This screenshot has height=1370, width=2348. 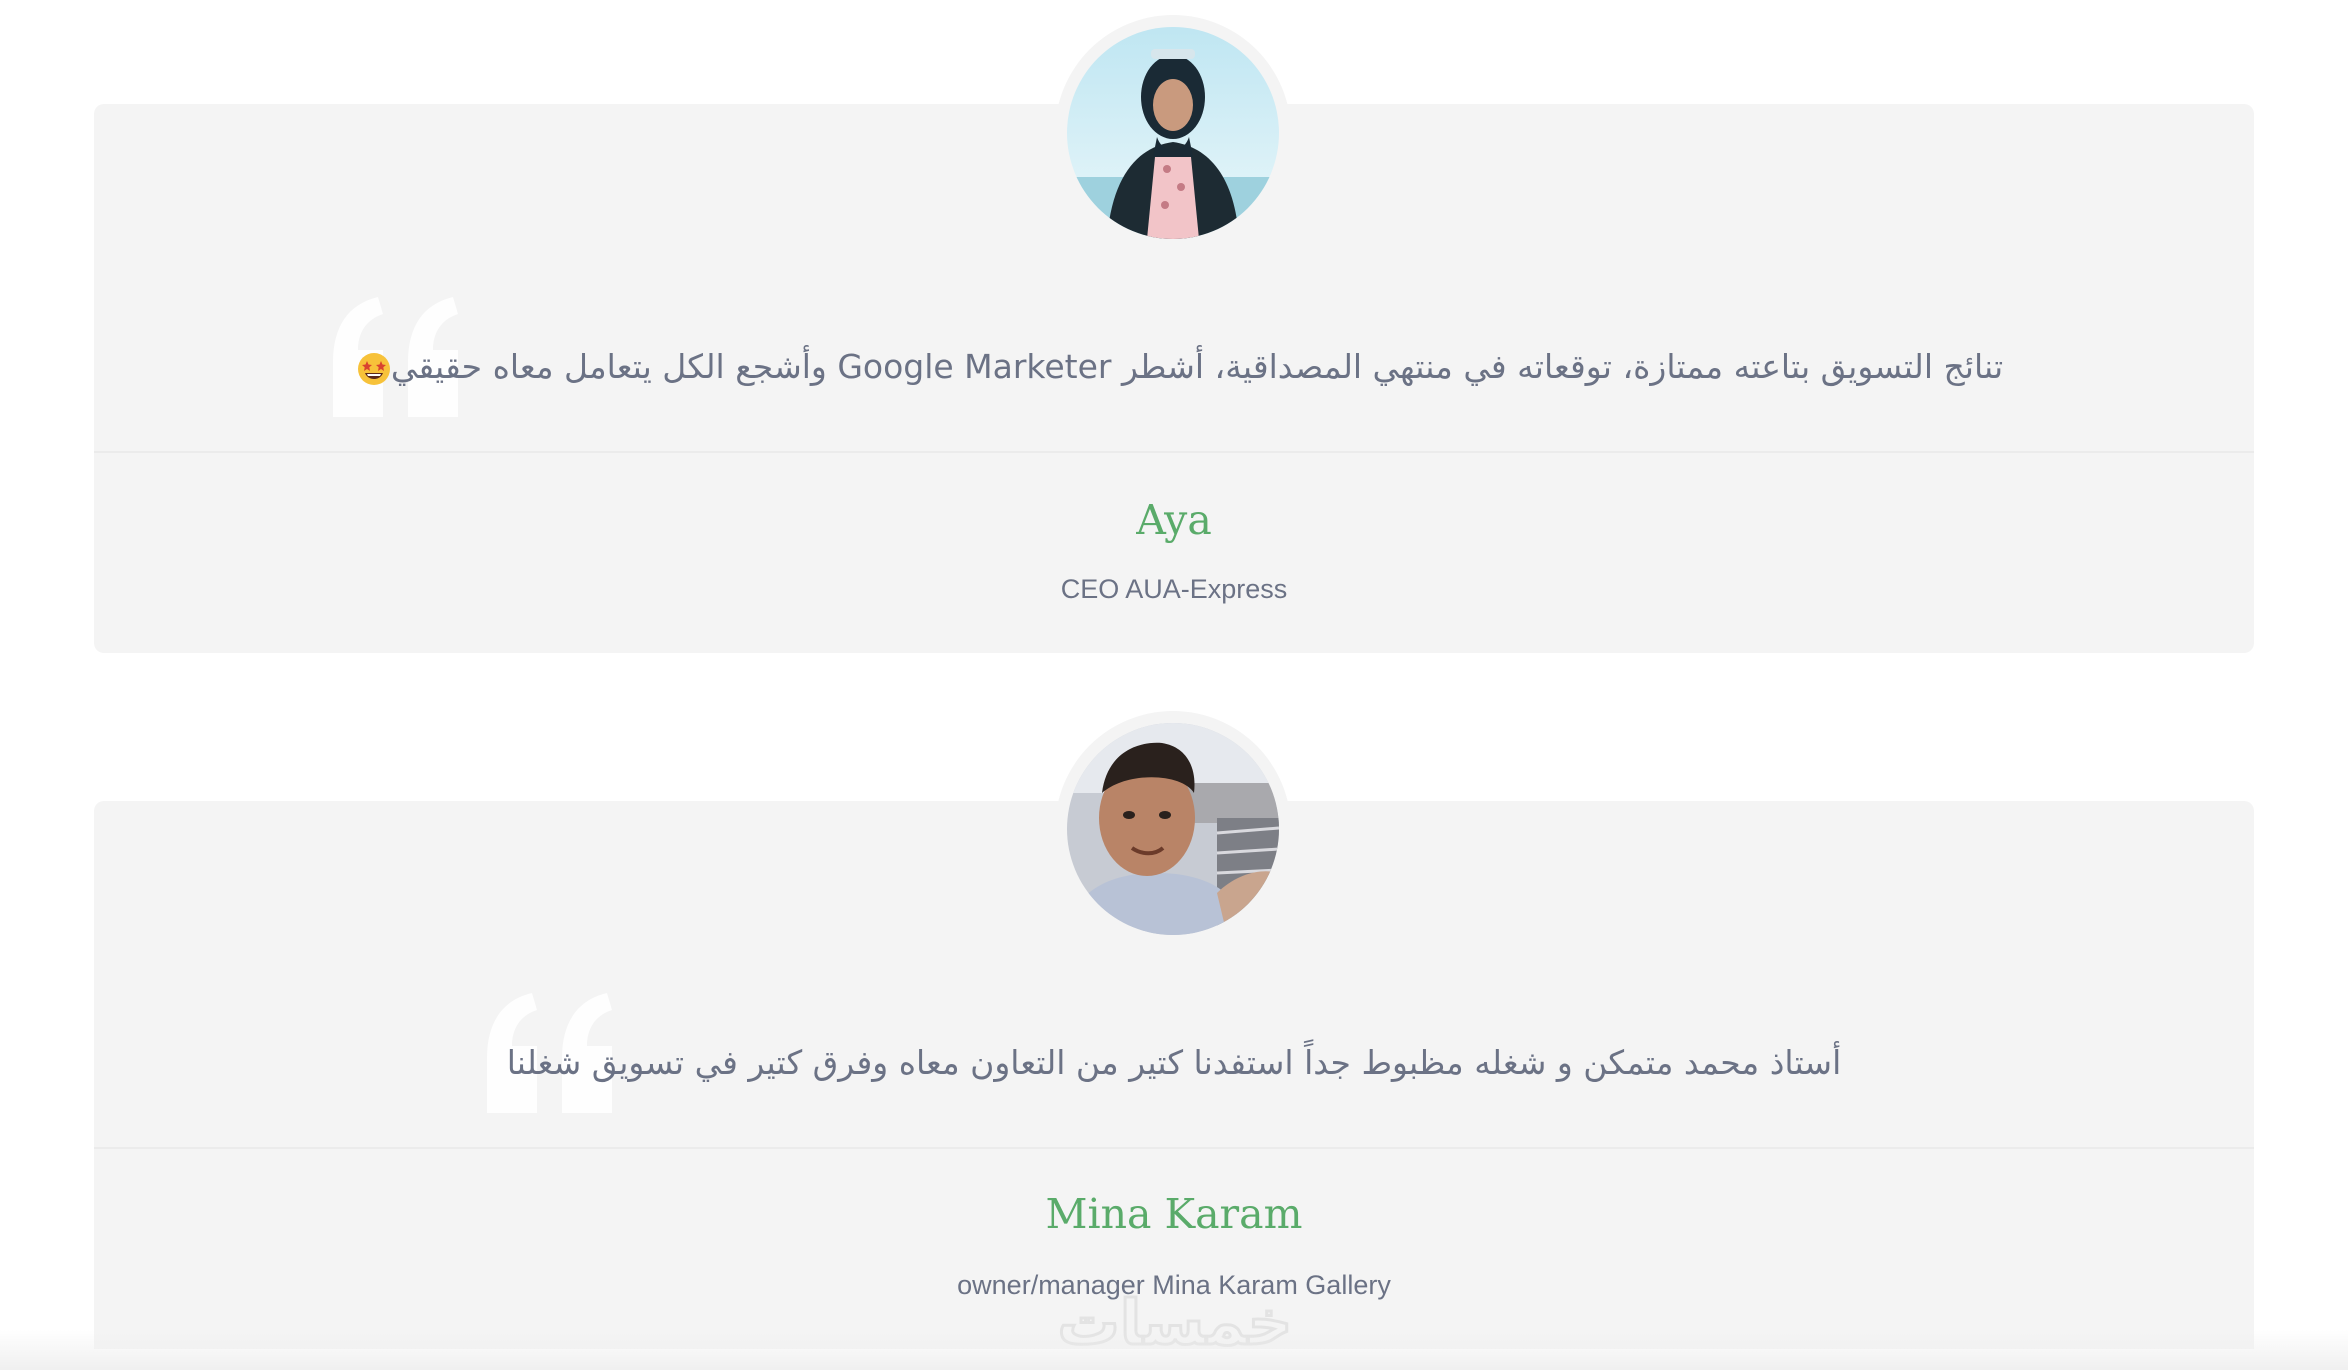 I want to click on testimonial-author-name: Aya, so click(x=1174, y=520).